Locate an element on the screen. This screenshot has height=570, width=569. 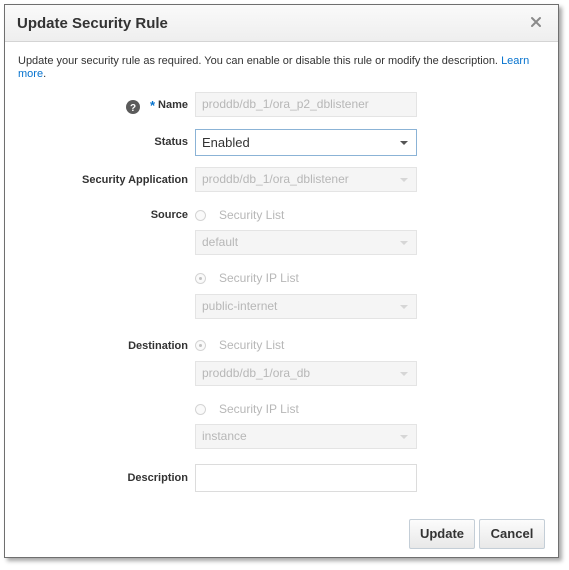
required-asterisk: * is located at coordinates (153, 105).